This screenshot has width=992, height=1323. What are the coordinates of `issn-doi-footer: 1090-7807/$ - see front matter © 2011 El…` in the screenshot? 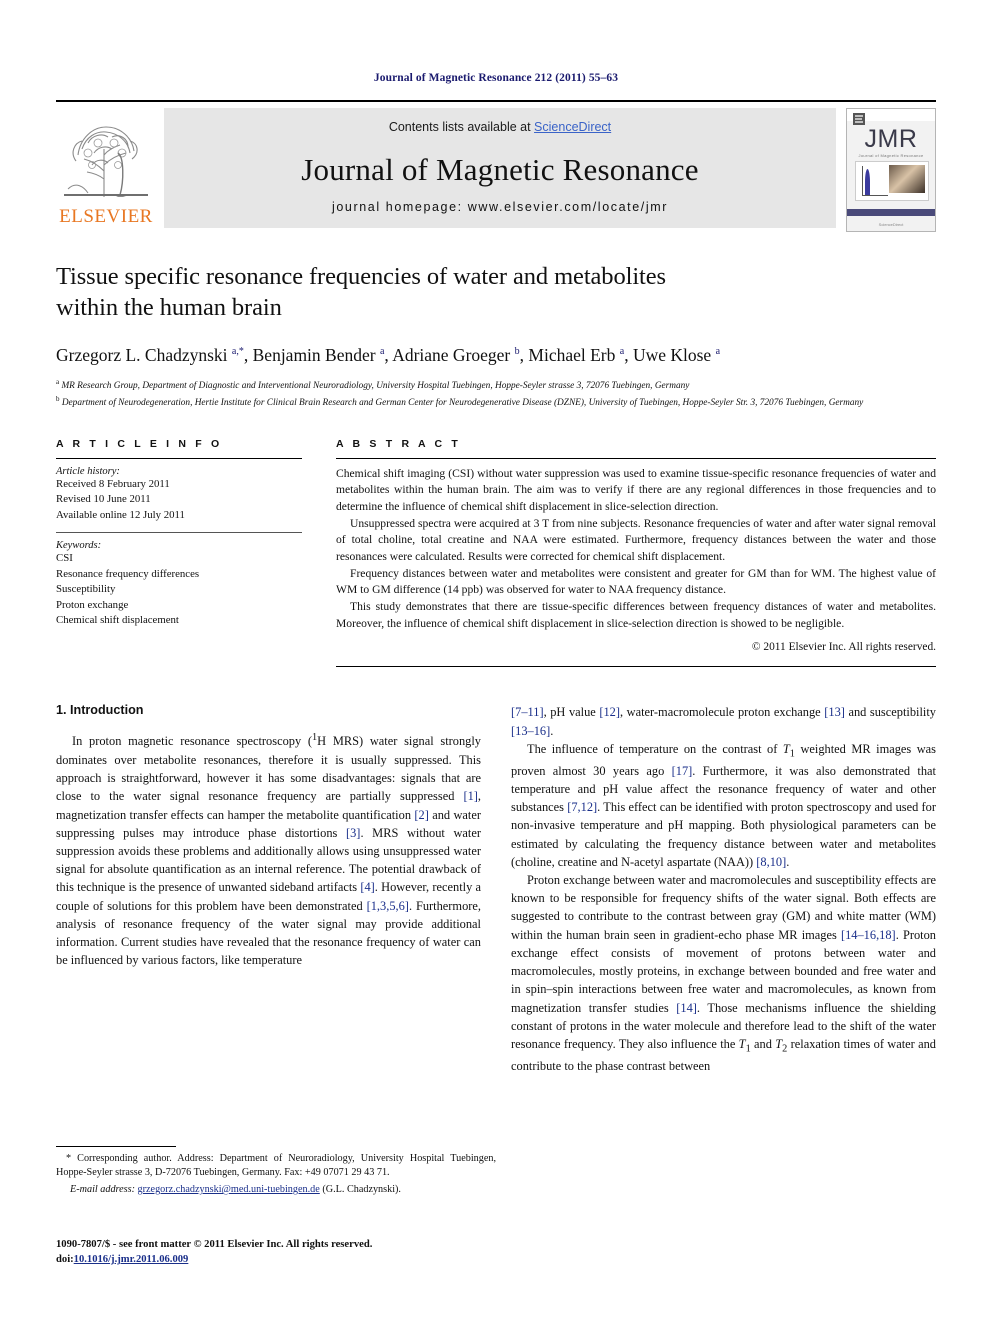 It's located at (291, 1252).